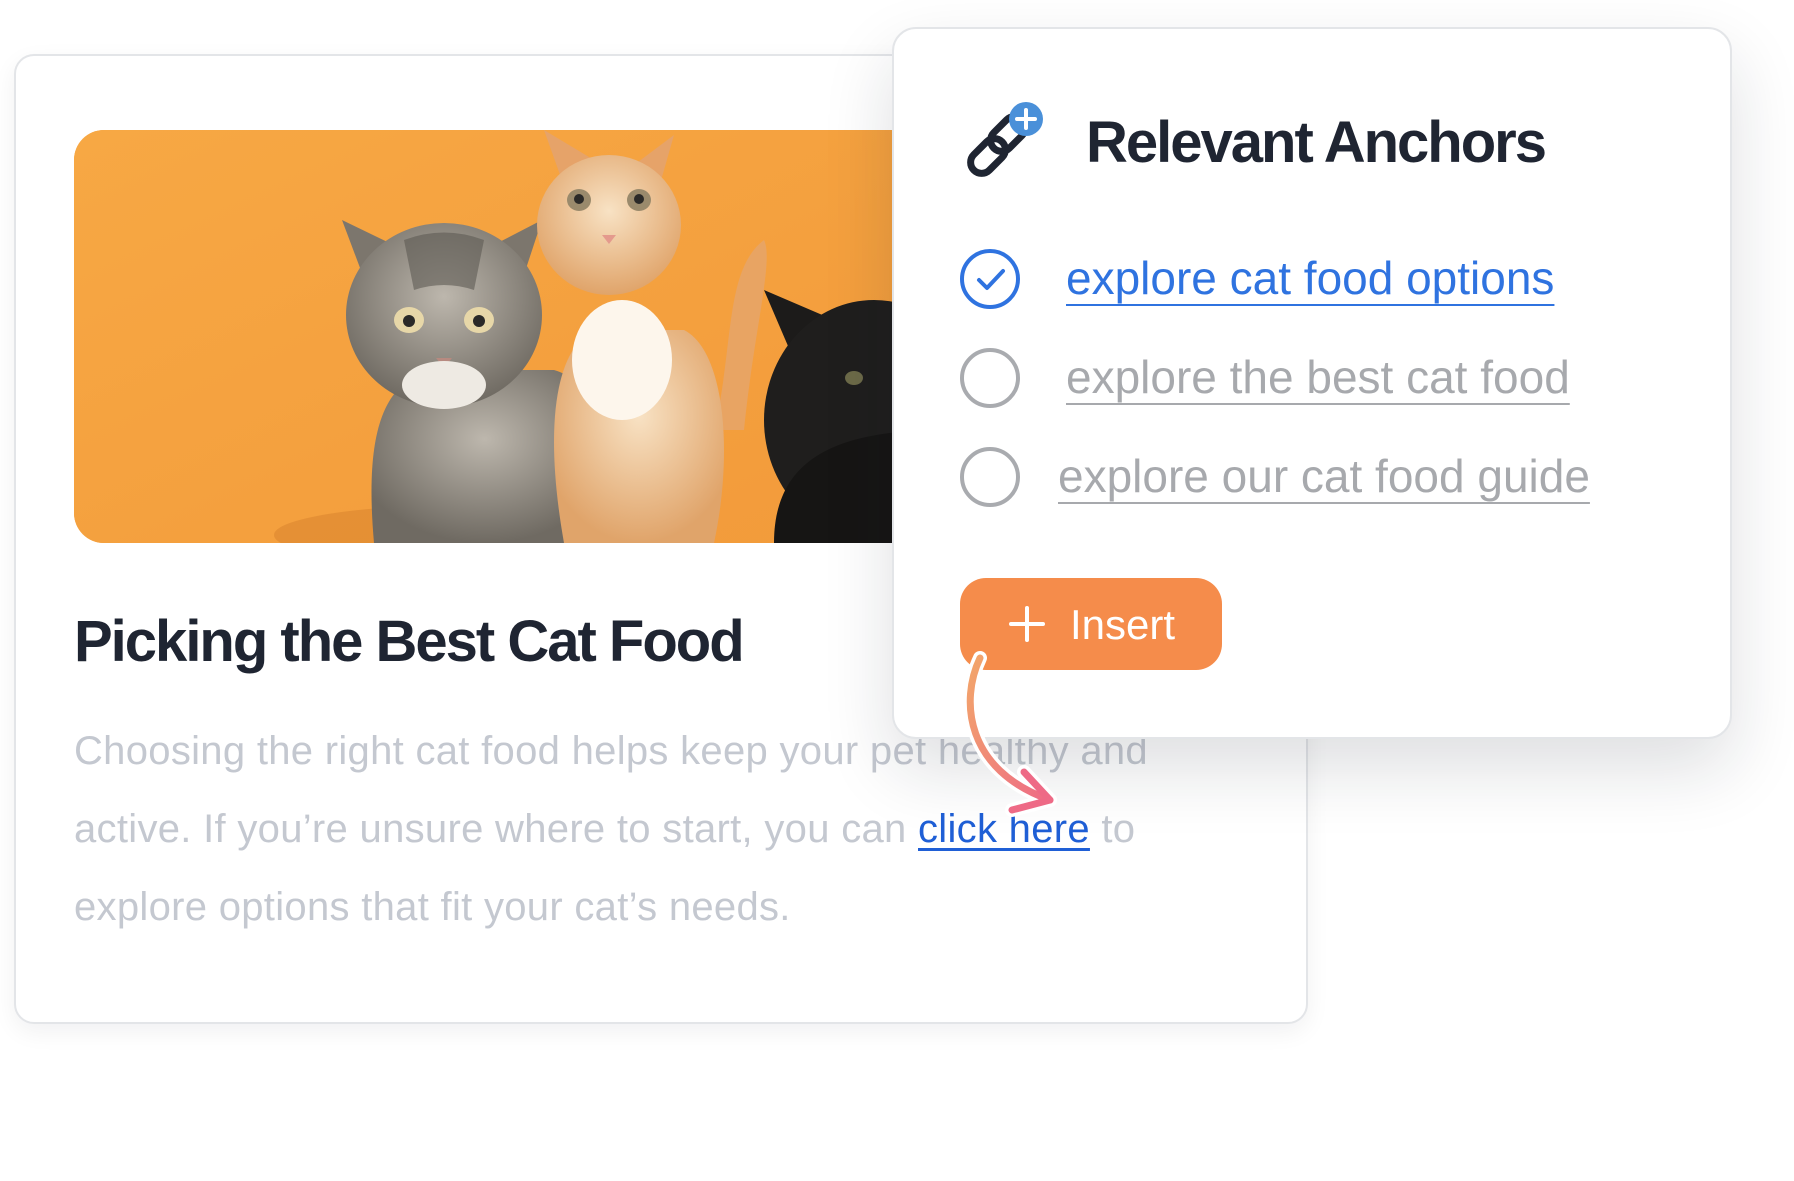  I want to click on curved-arrow-icon, so click(1010, 734).